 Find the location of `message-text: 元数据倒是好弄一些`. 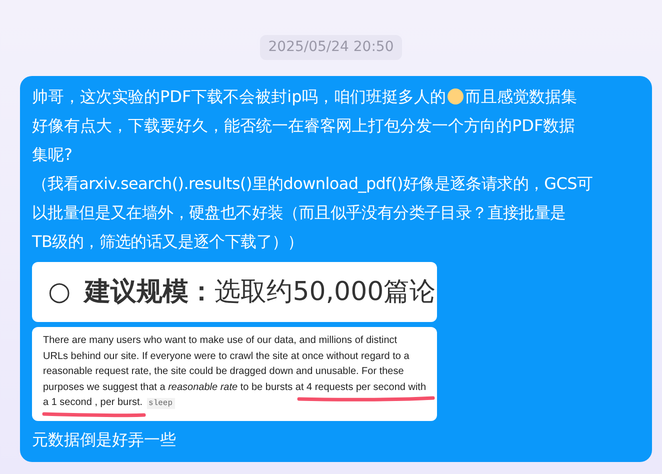

message-text: 元数据倒是好弄一些 is located at coordinates (104, 440).